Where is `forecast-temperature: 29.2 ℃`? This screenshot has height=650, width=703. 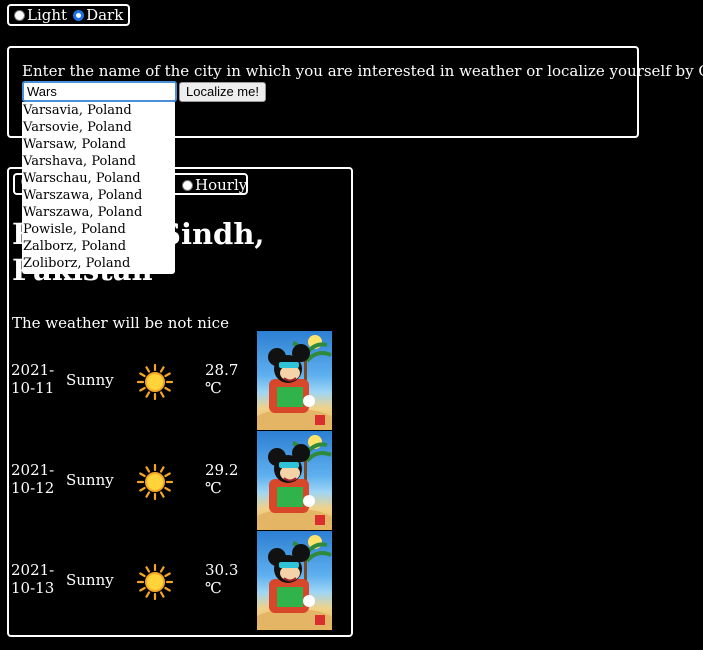 forecast-temperature: 29.2 ℃ is located at coordinates (222, 479).